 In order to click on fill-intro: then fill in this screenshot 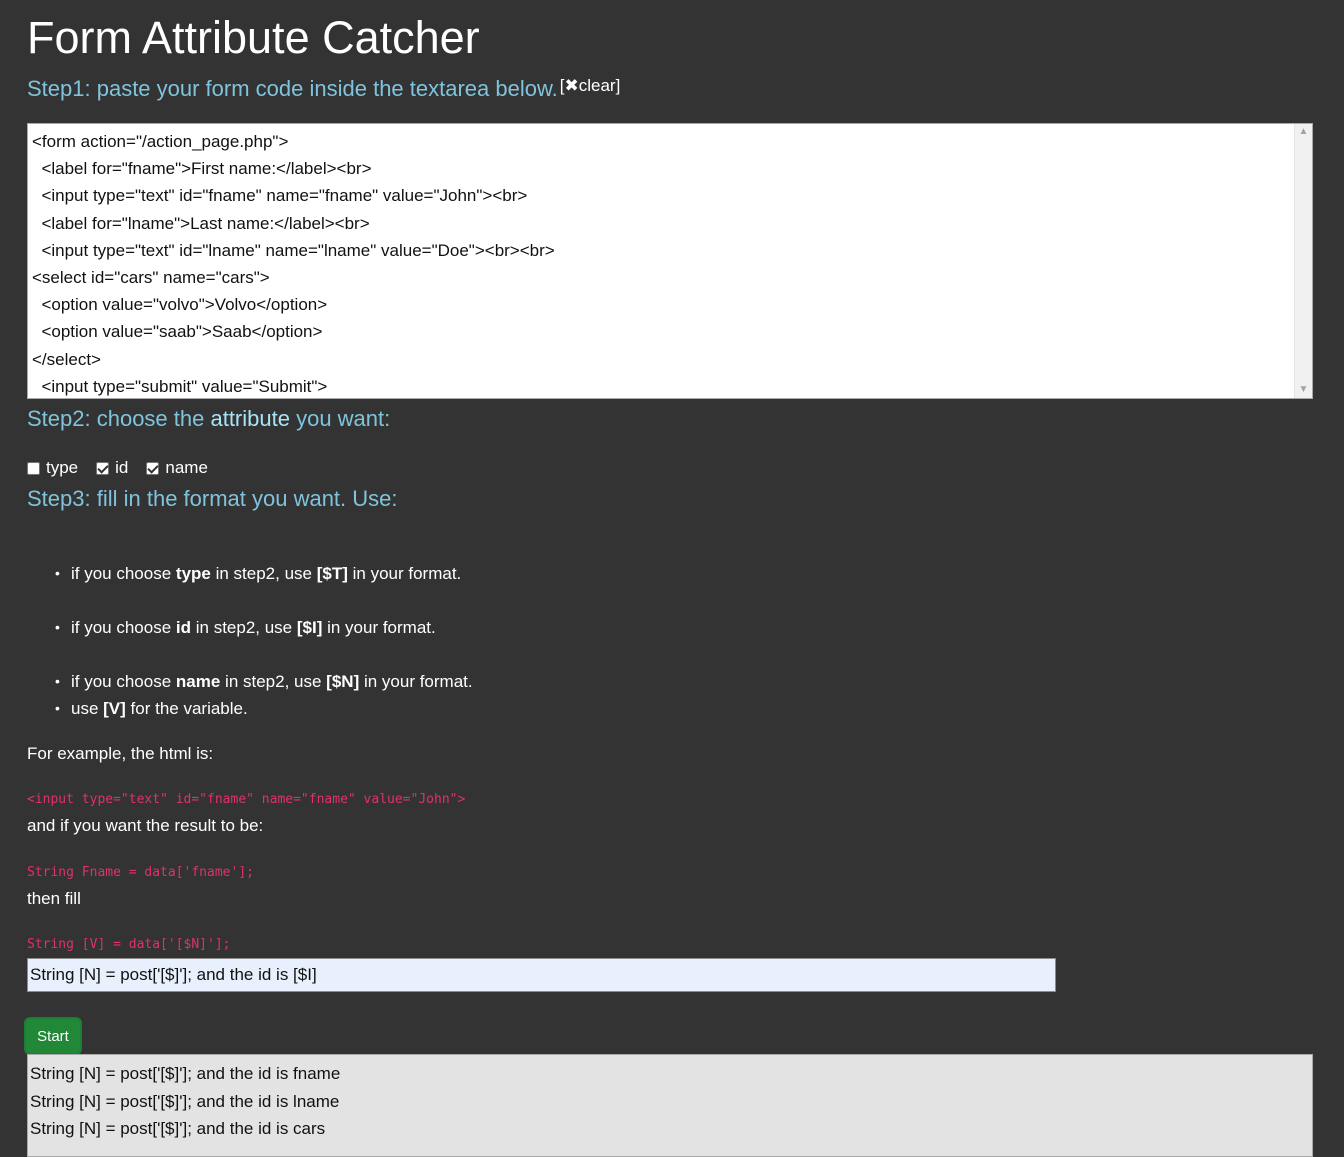, I will do `click(54, 898)`.